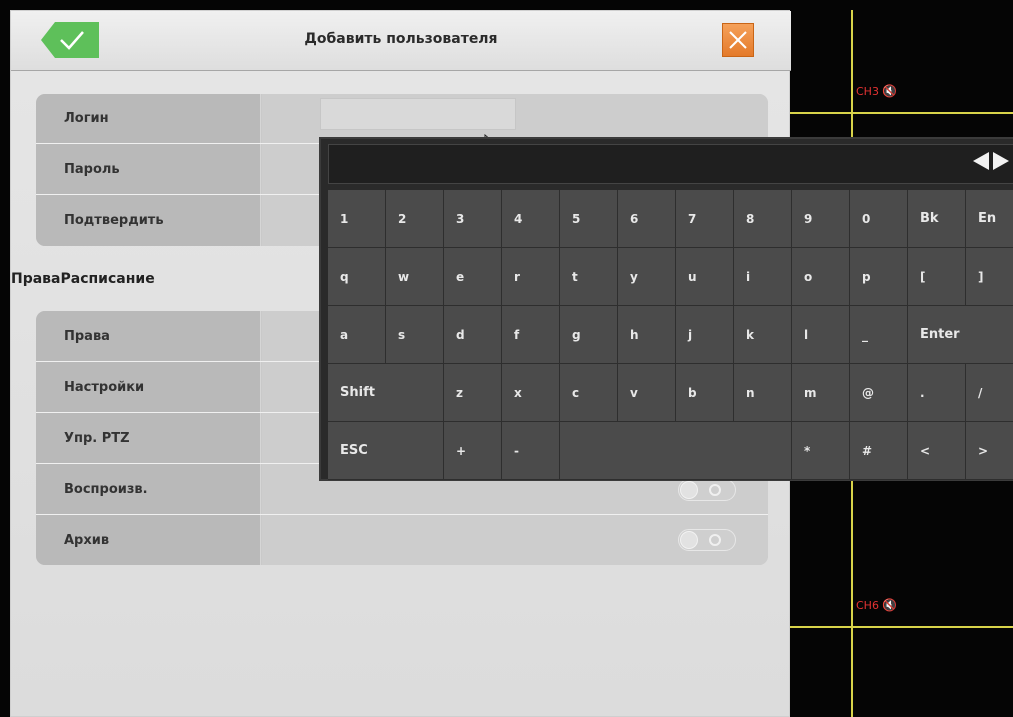 Image resolution: width=1013 pixels, height=717 pixels. Describe the element at coordinates (531, 451) in the screenshot. I see `key: -` at that location.